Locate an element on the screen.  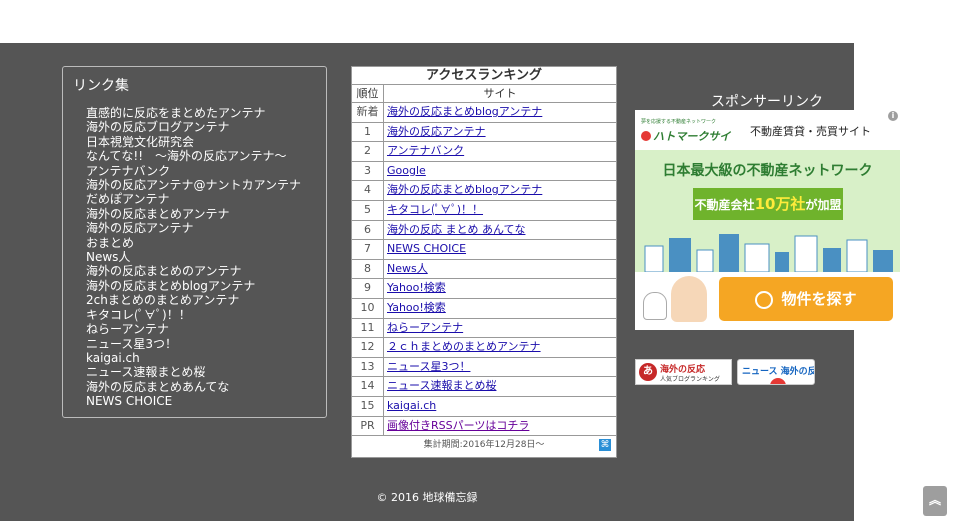
link-item: だめぽアンテナ is located at coordinates (193, 199).